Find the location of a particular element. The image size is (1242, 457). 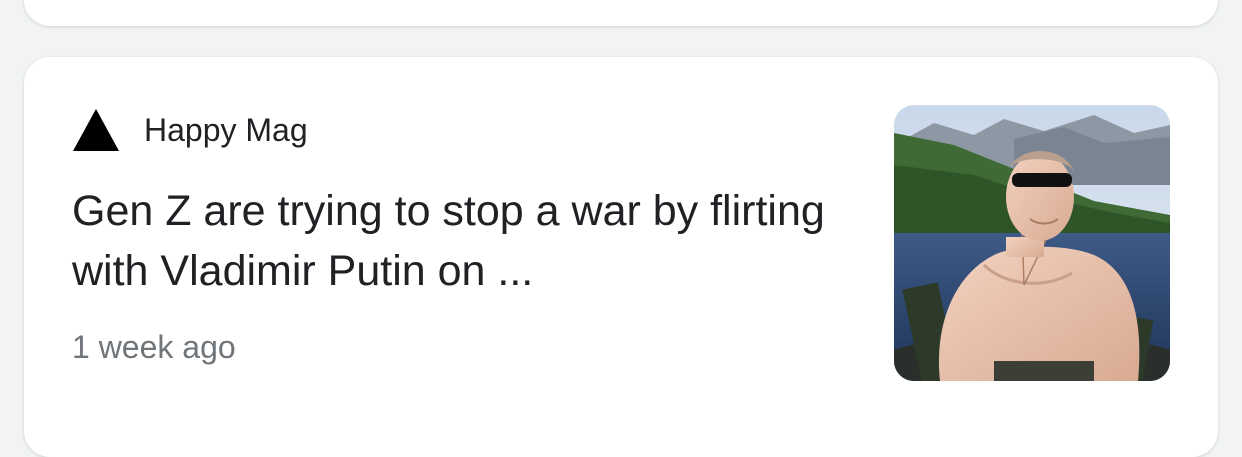

source-row: Happy Mag is located at coordinates (190, 130).